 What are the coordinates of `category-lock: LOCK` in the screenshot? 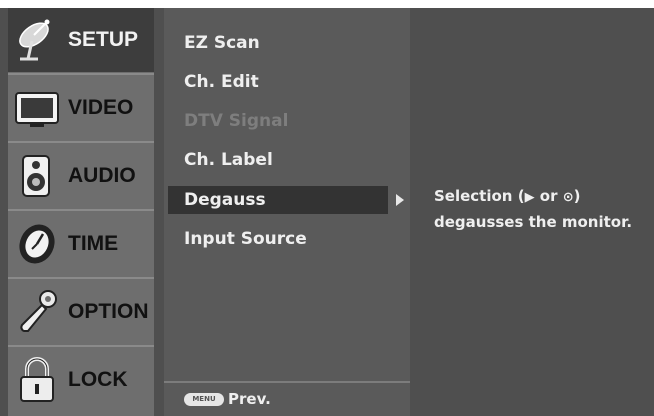 It's located at (81, 380).